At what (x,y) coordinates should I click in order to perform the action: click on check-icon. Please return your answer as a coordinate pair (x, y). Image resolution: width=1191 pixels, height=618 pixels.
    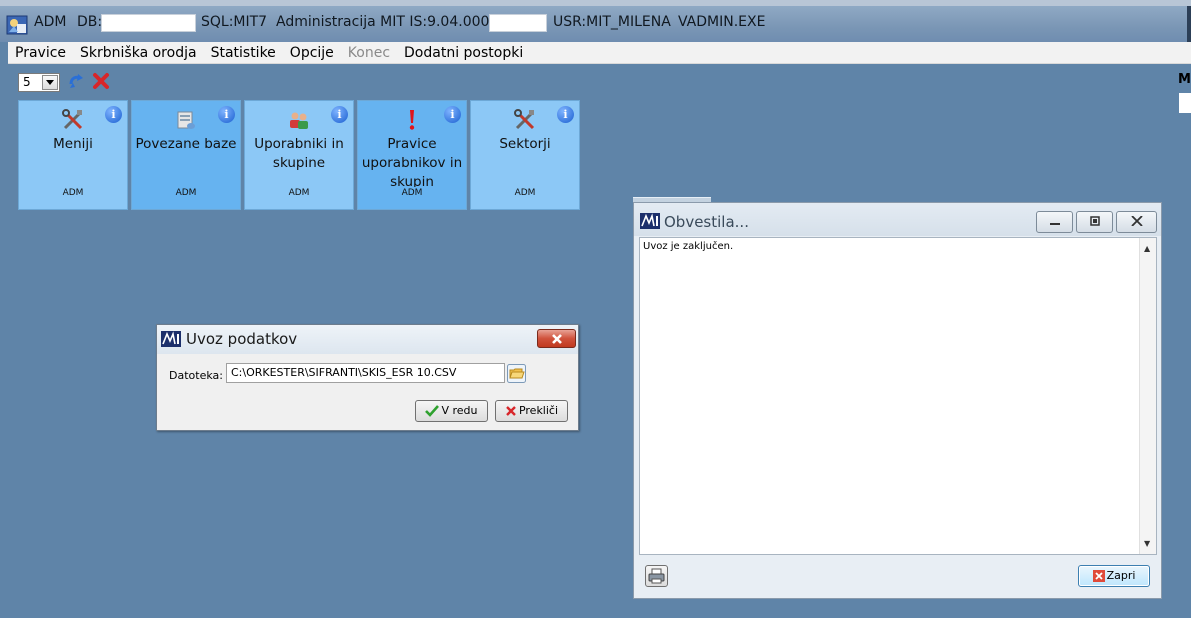
    Looking at the image, I should click on (432, 411).